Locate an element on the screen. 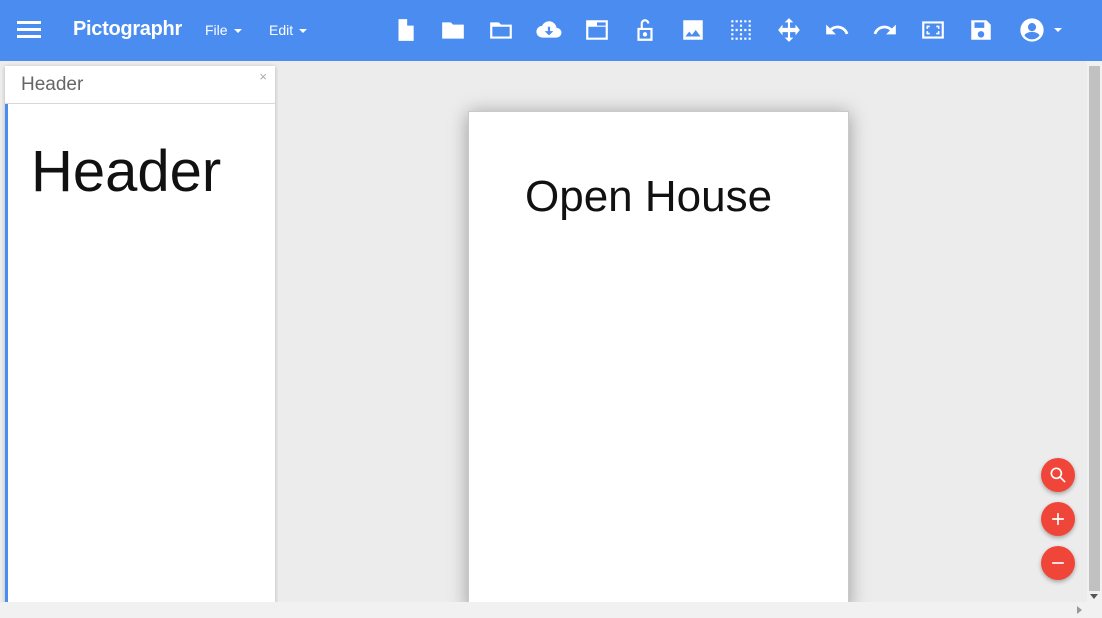 The width and height of the screenshot is (1102, 618). scroll-down-arrow-icon is located at coordinates (1094, 596).